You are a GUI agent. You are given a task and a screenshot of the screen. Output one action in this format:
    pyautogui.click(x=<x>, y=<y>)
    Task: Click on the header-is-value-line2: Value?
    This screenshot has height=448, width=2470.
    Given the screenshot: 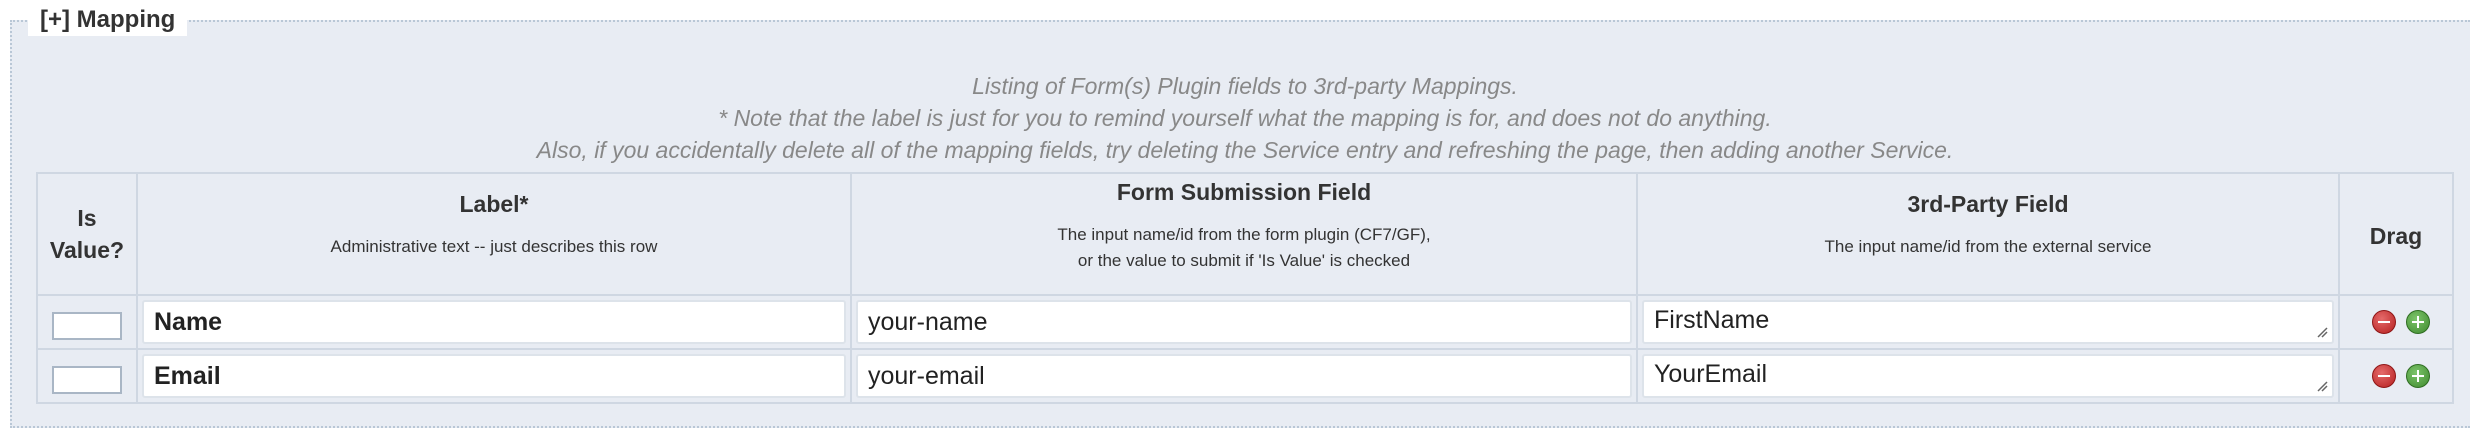 What is the action you would take?
    pyautogui.click(x=87, y=250)
    